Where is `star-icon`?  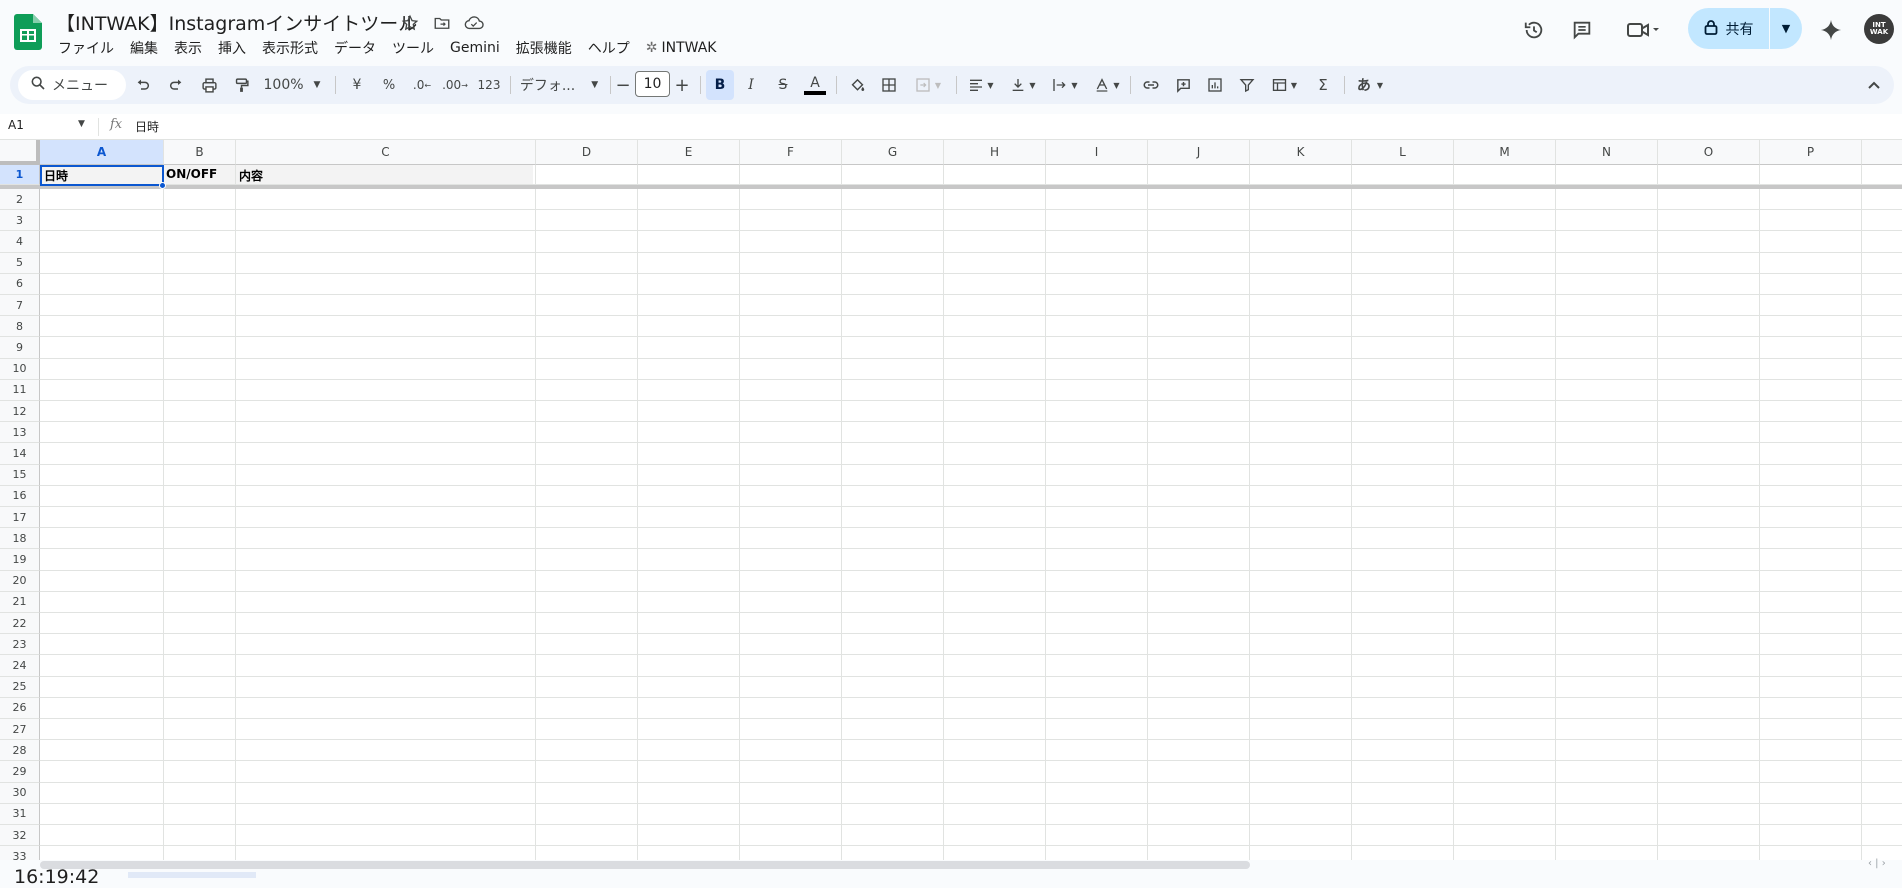
star-icon is located at coordinates (410, 23).